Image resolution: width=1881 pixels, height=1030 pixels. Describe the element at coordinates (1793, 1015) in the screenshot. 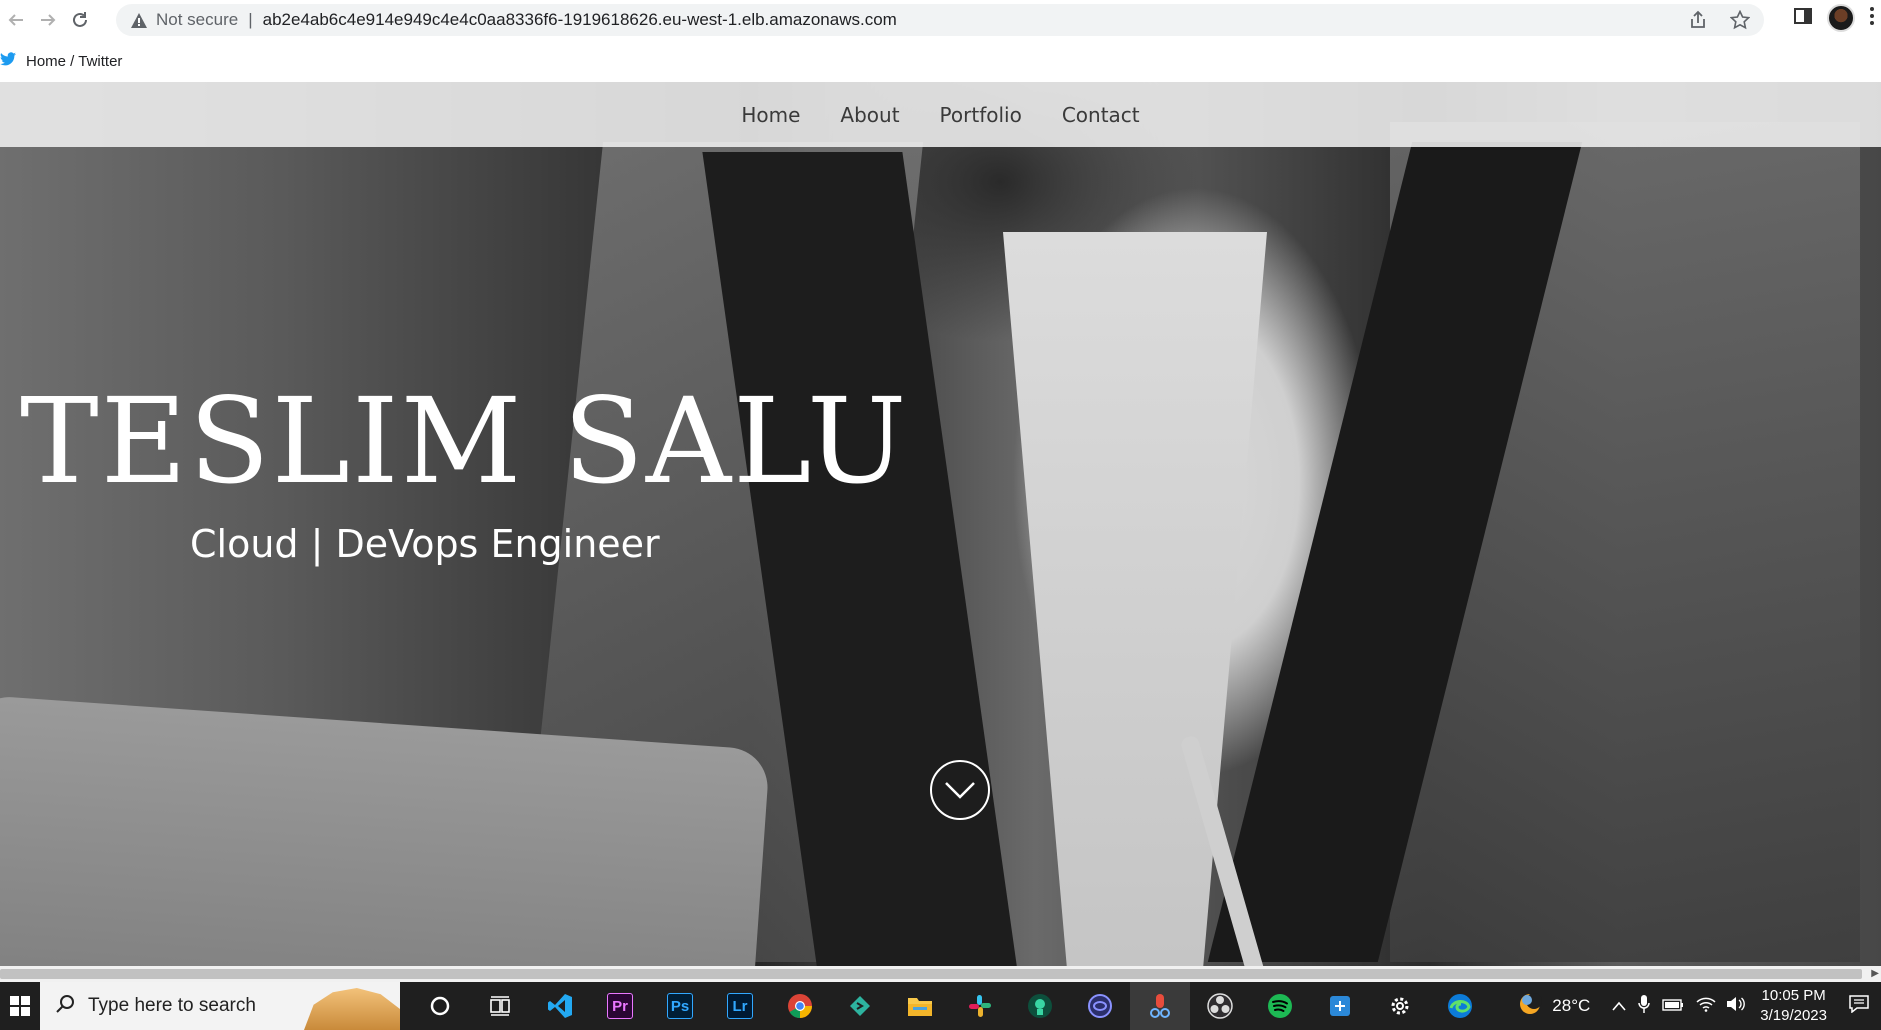

I see `clock-date: 3/19/2023` at that location.